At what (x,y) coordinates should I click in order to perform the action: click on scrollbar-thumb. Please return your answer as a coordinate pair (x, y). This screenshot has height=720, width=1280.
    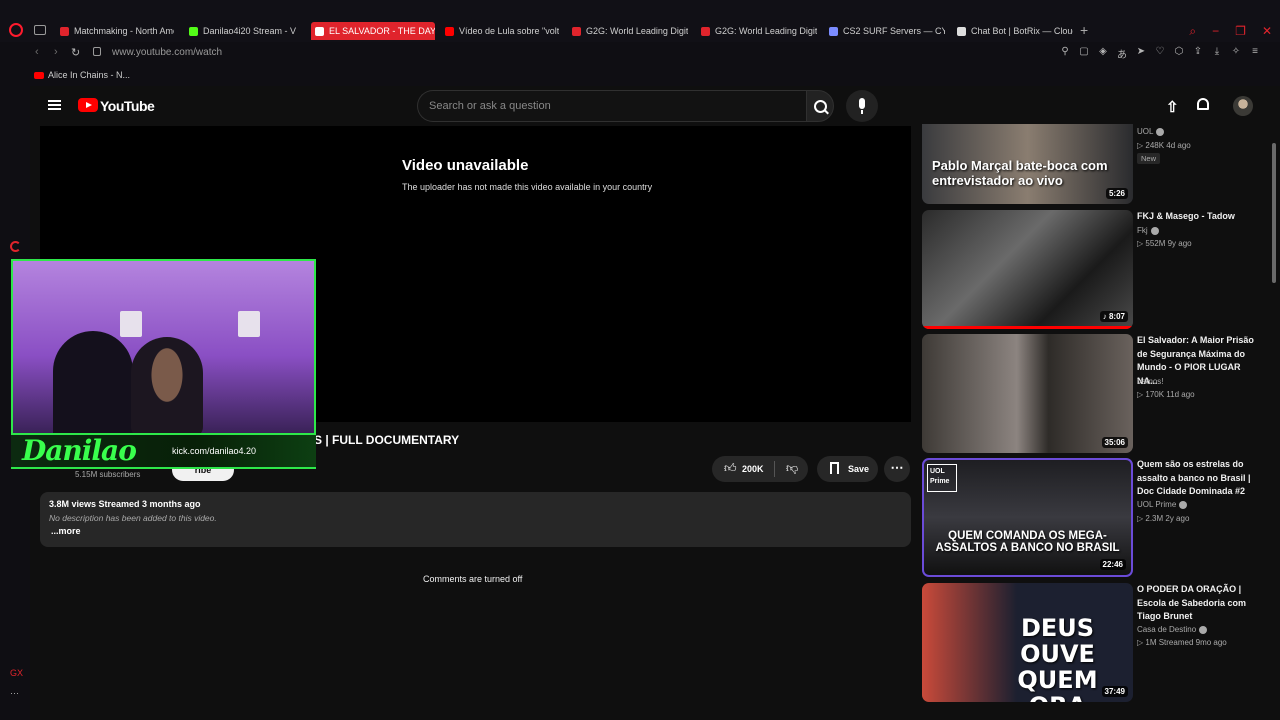
    Looking at the image, I should click on (1274, 213).